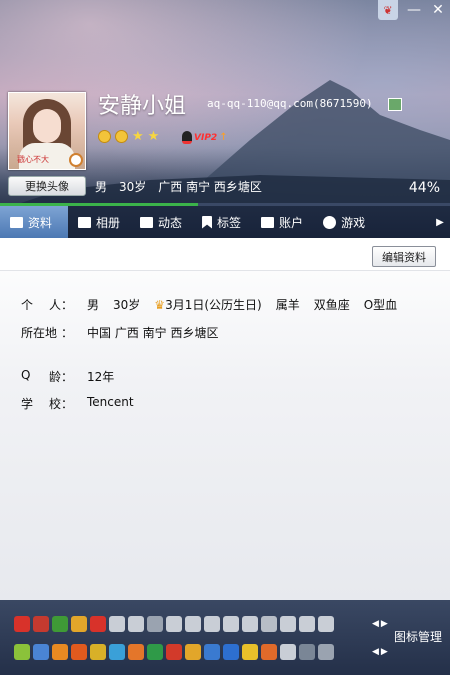 This screenshot has width=450, height=675. I want to click on avatar-zoom-icon, so click(76, 160).